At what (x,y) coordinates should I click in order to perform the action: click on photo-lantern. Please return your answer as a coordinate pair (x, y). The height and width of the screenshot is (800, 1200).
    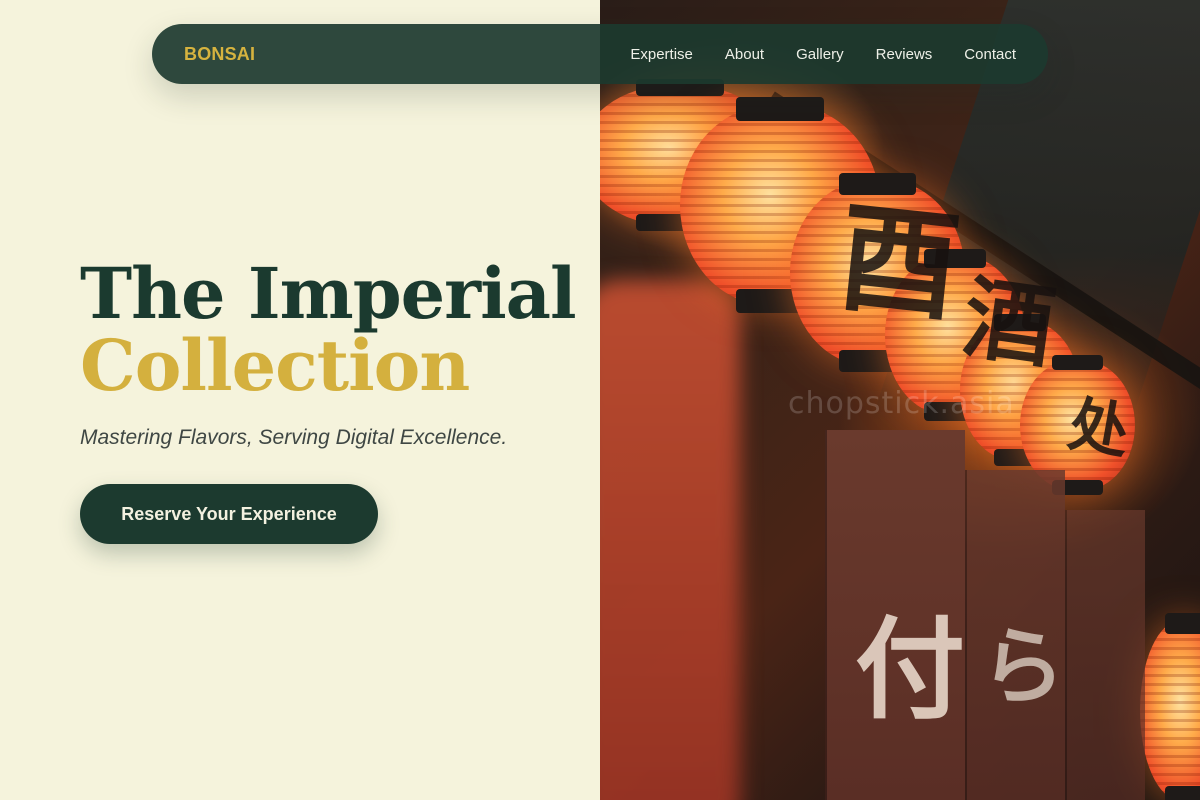
    Looking at the image, I should click on (1170, 706).